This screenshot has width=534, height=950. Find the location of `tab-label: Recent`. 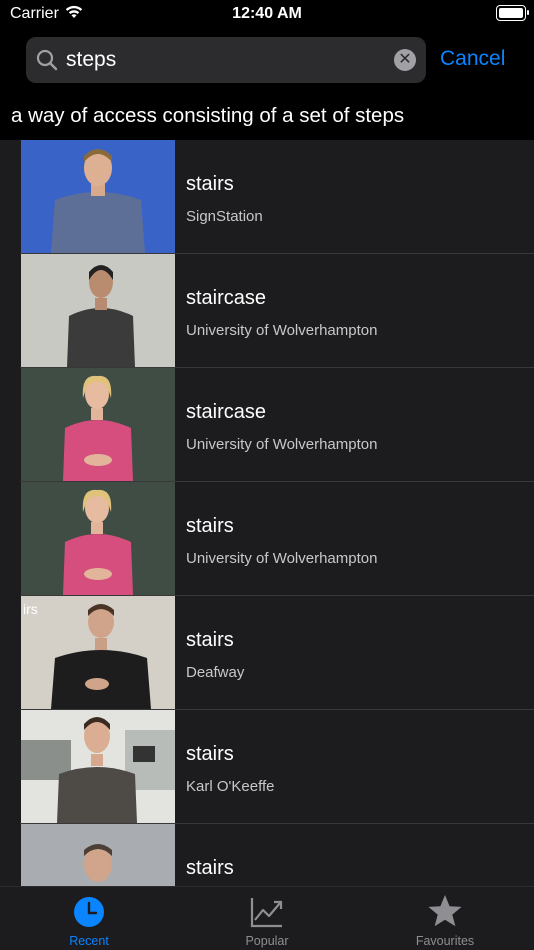

tab-label: Recent is located at coordinates (89, 941).